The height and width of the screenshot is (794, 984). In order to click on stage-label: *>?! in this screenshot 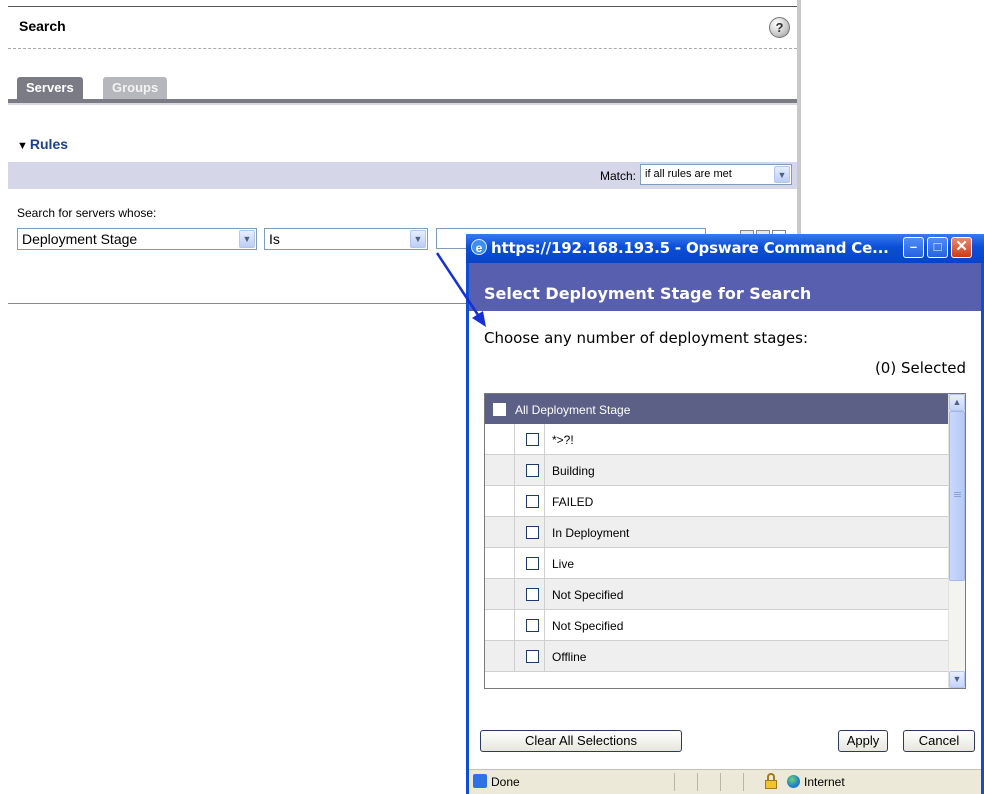, I will do `click(563, 440)`.